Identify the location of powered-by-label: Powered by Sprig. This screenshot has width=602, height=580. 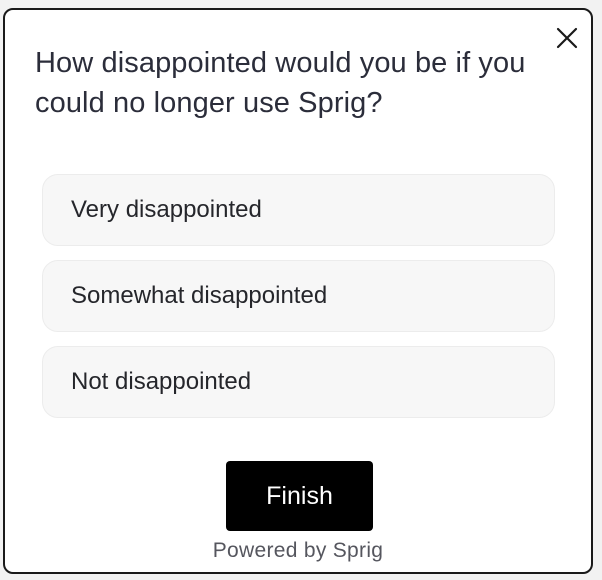
(298, 550).